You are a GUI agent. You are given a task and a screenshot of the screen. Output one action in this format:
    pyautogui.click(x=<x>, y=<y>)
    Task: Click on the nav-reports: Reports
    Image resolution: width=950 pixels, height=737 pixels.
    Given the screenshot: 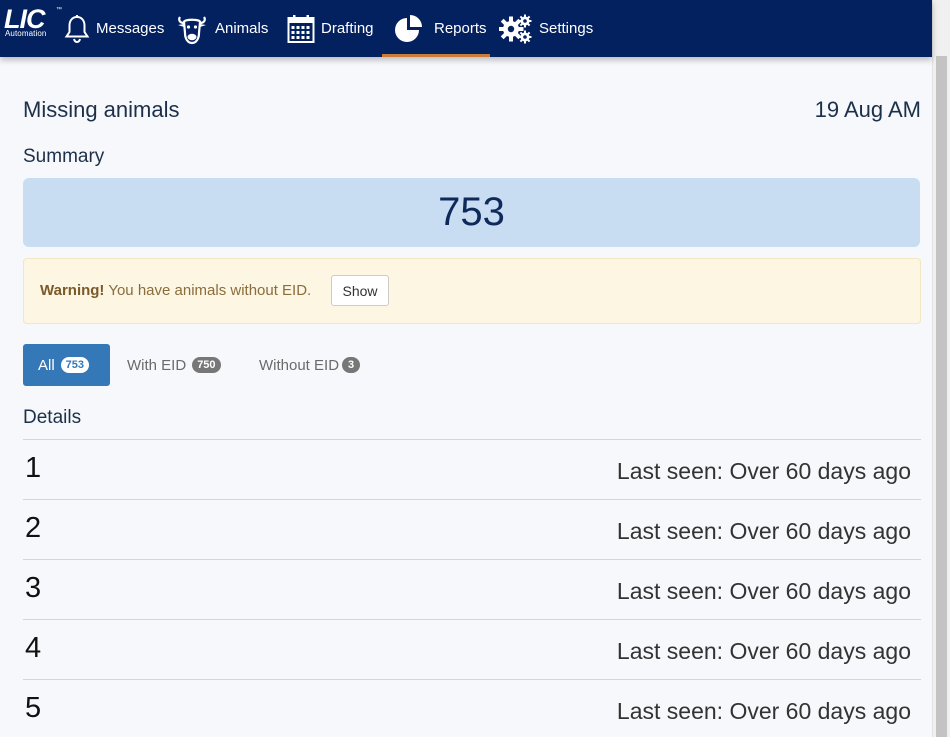 What is the action you would take?
    pyautogui.click(x=440, y=28)
    